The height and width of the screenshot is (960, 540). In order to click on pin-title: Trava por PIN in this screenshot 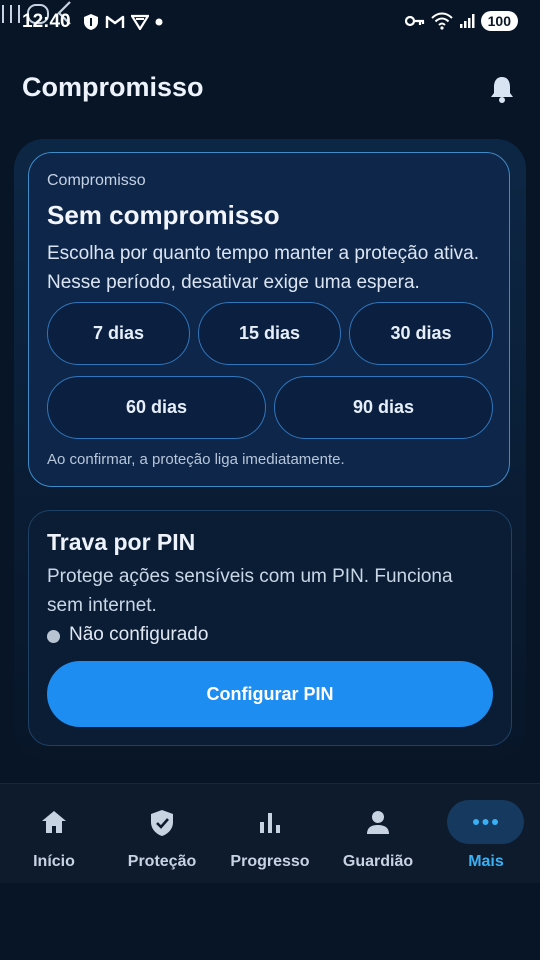, I will do `click(121, 542)`.